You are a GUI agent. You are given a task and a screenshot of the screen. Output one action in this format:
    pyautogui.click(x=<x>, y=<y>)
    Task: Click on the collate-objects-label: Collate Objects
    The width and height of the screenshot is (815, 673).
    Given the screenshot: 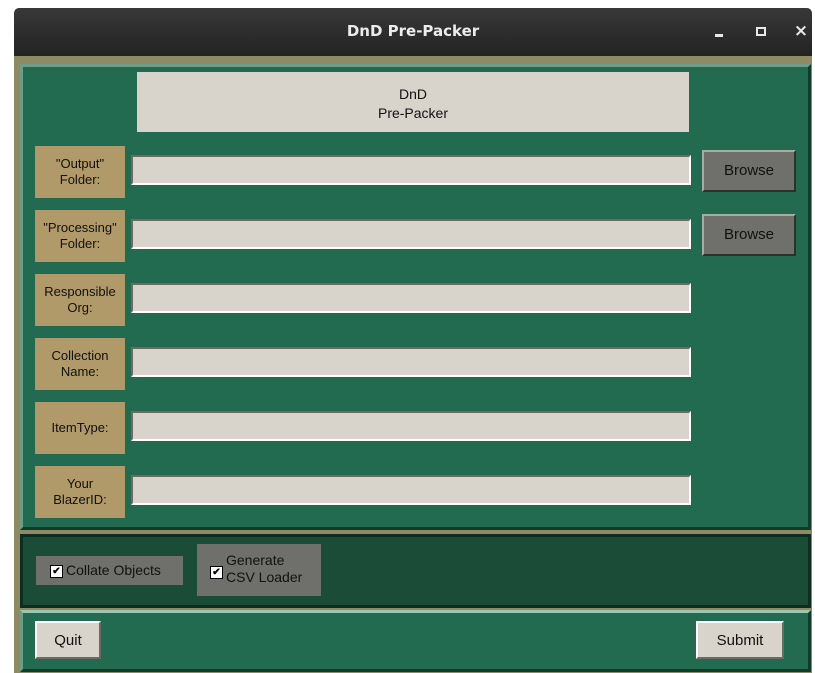 What is the action you would take?
    pyautogui.click(x=113, y=570)
    